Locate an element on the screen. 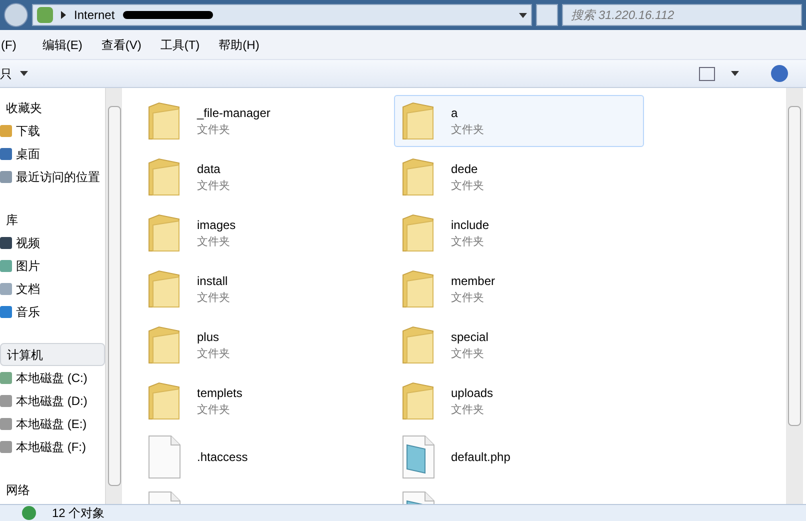 The width and height of the screenshot is (806, 521). script-file-icon is located at coordinates (418, 457).